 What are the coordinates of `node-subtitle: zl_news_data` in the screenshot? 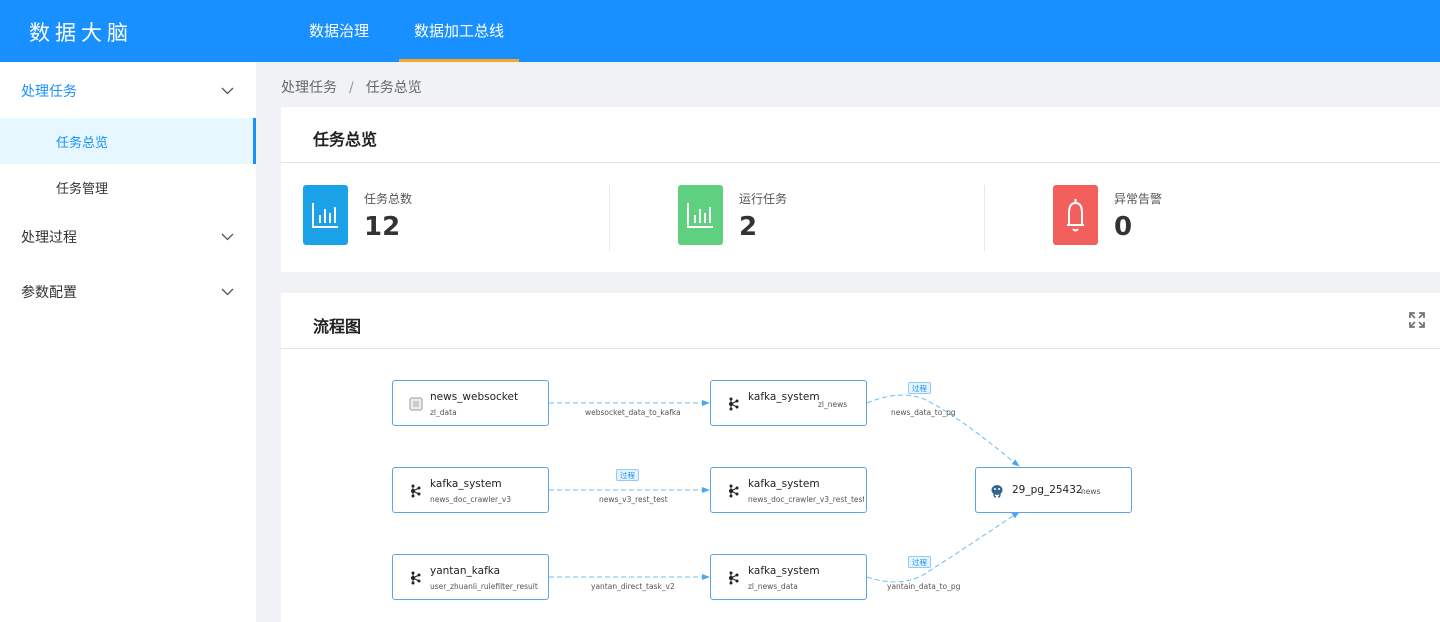 It's located at (773, 586).